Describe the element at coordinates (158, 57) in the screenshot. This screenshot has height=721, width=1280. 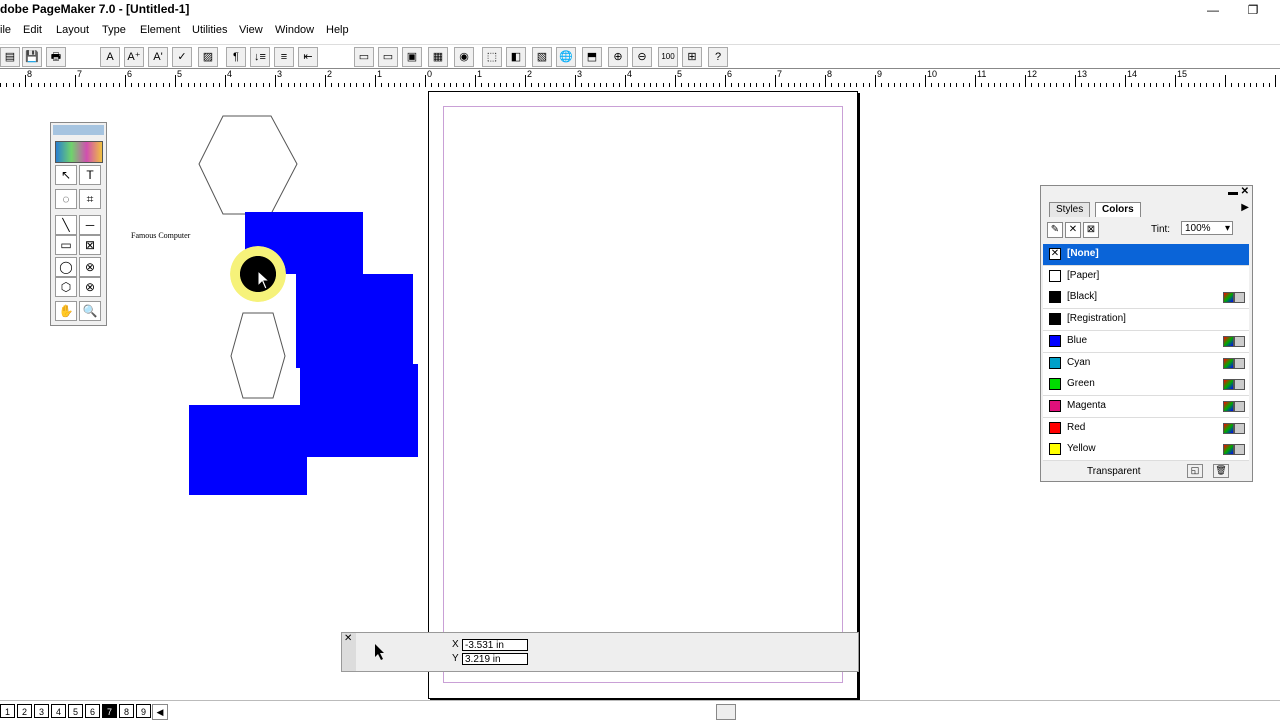
I see `font-style-icon: A'` at that location.